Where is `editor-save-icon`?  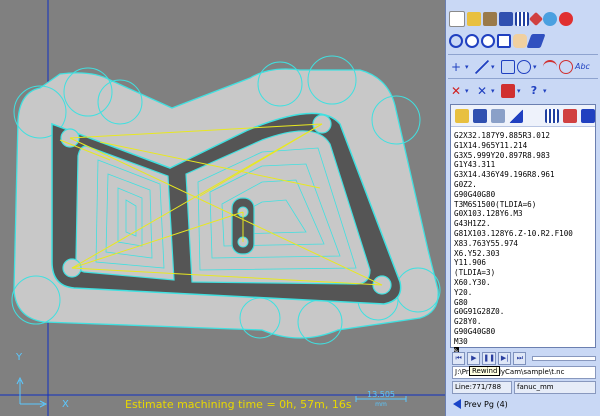
editor-save-icon is located at coordinates (480, 115).